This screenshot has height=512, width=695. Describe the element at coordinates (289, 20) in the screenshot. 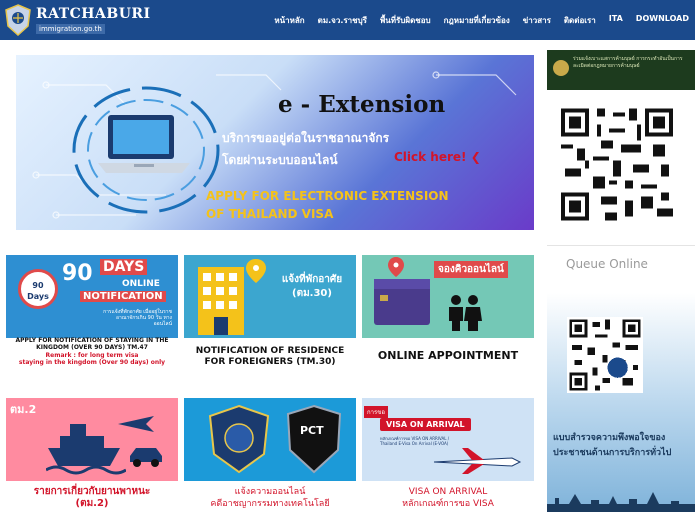

I see `nav-home: หน้าหลัก` at that location.